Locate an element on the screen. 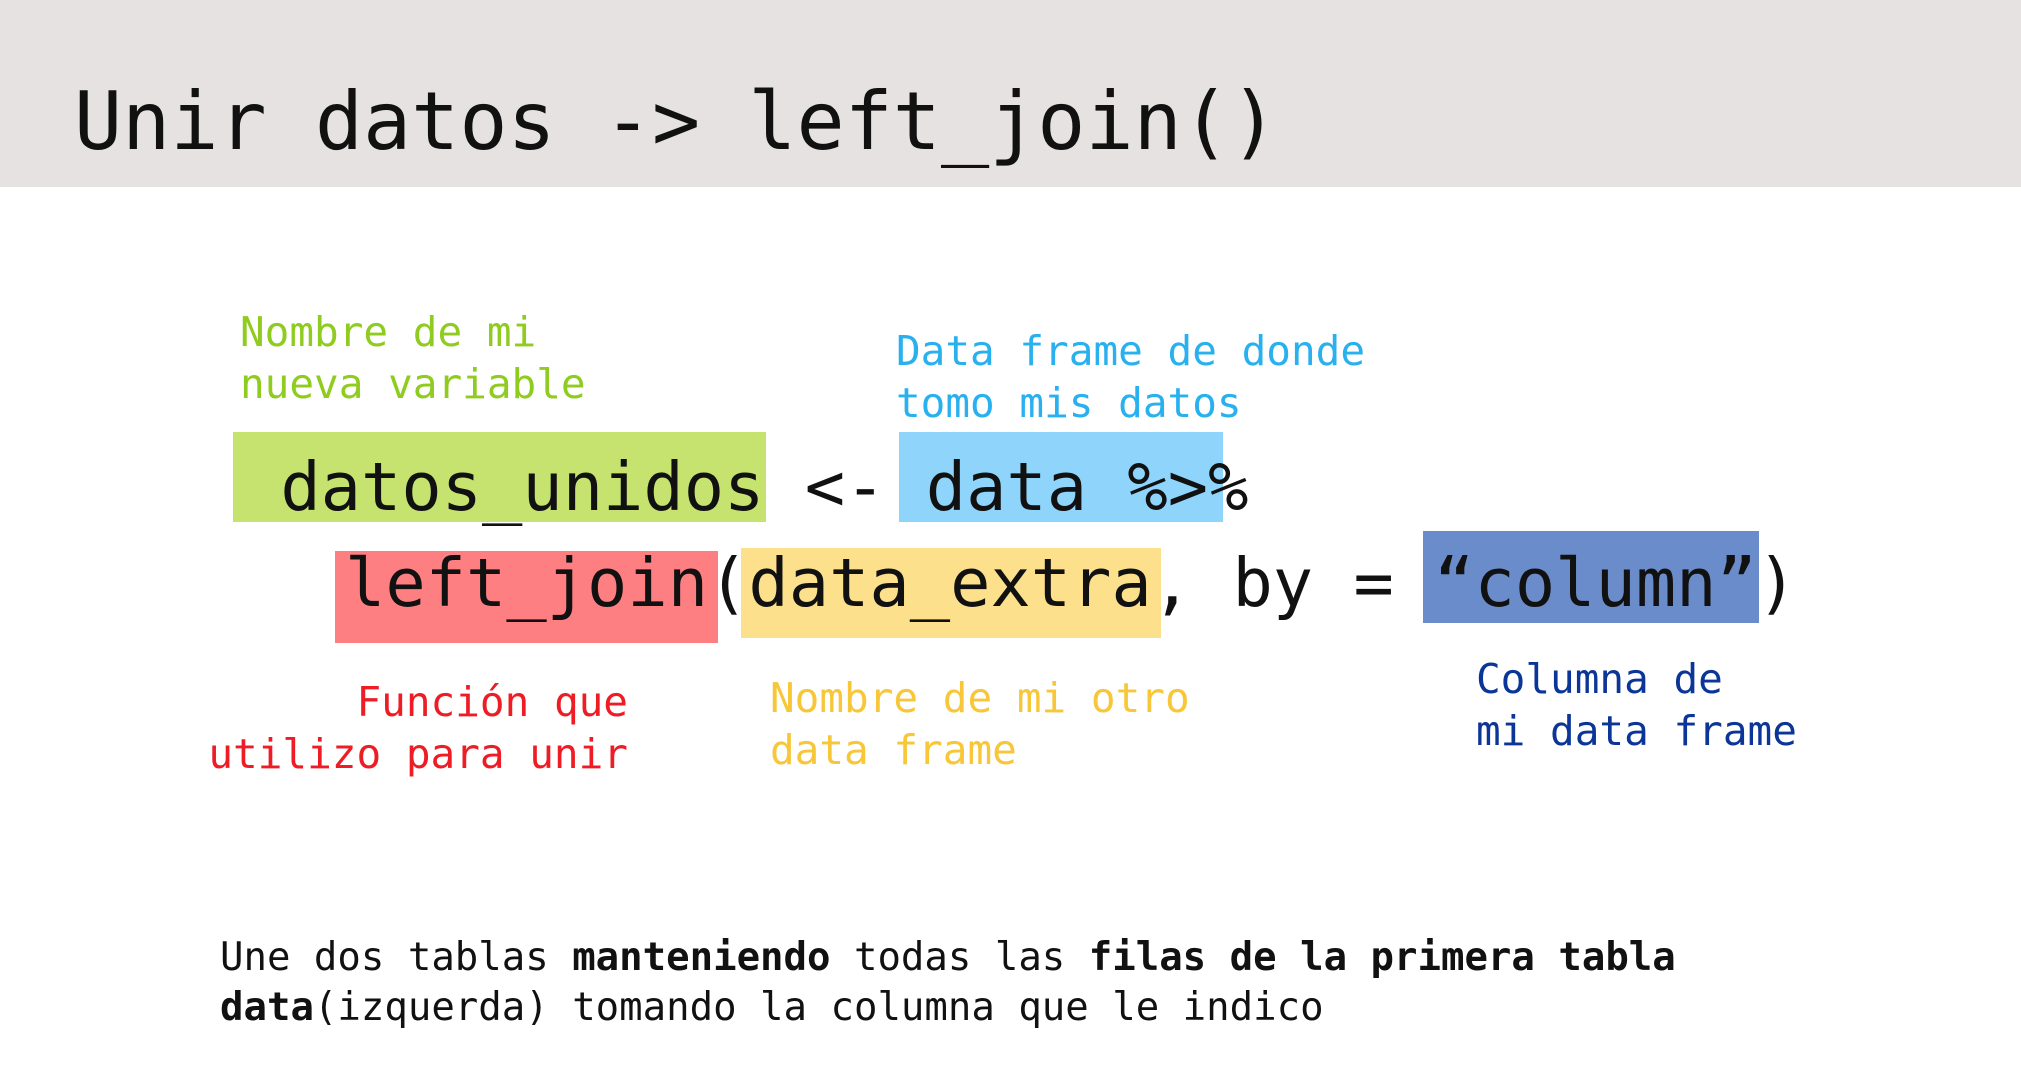 This screenshot has width=2021, height=1065. code-assign-operator: <- is located at coordinates (845, 487).